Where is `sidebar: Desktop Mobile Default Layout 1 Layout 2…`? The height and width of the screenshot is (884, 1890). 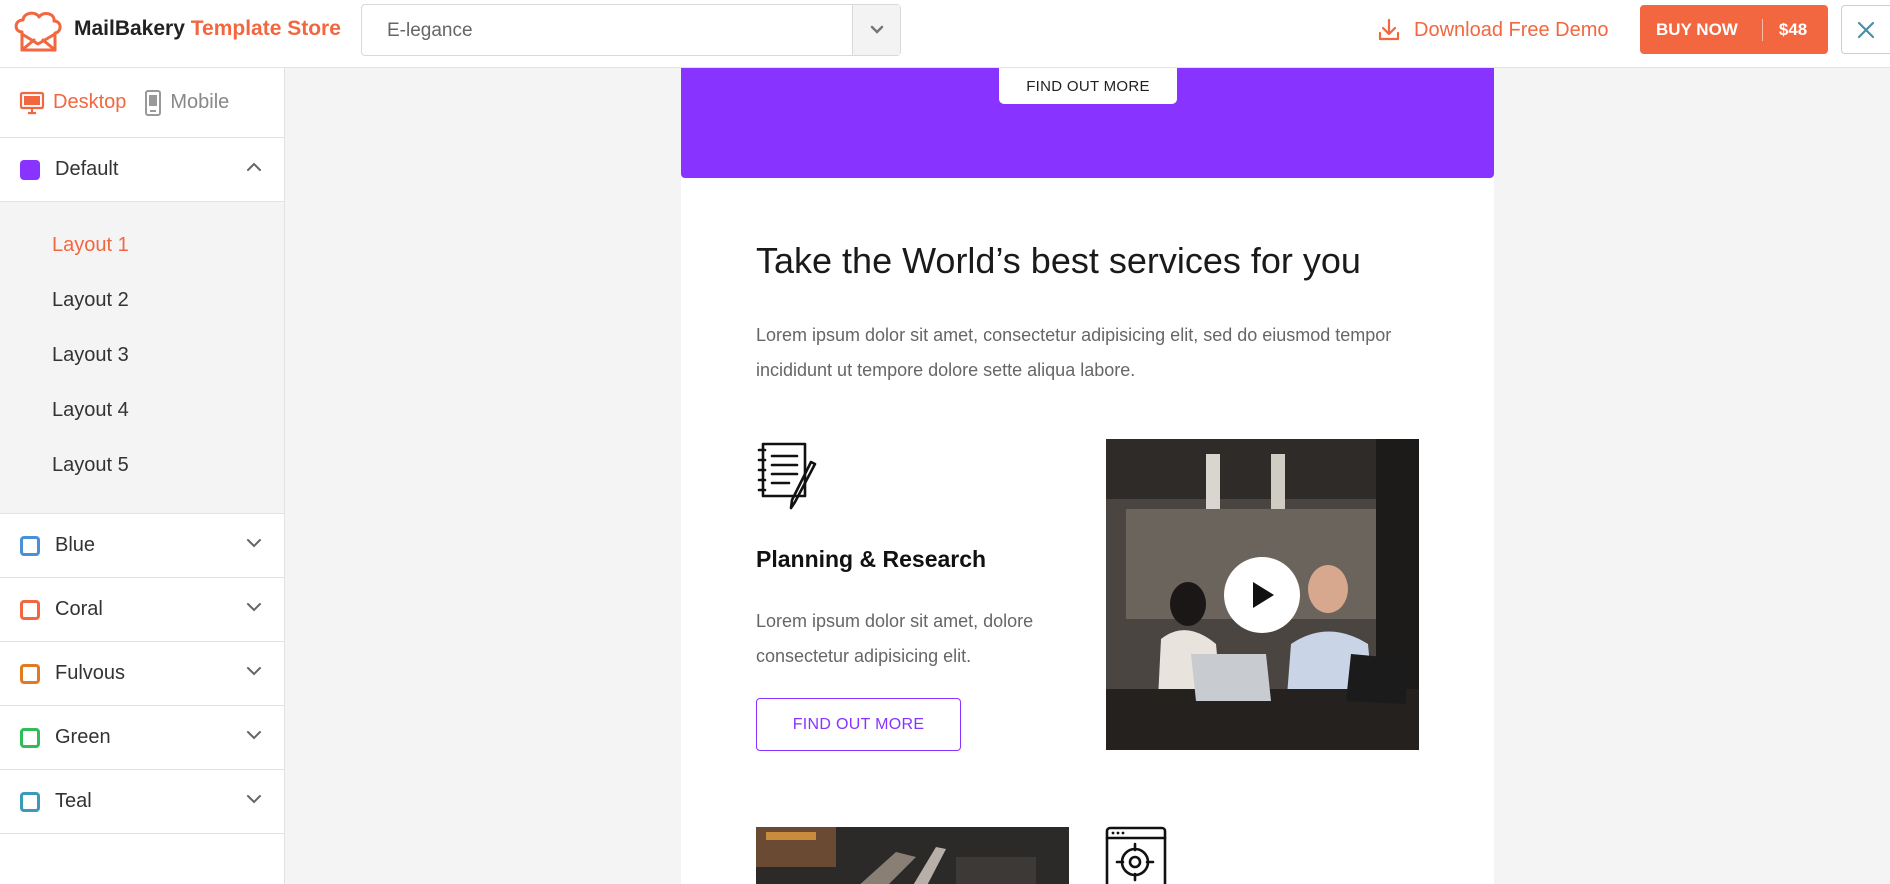
sidebar: Desktop Mobile Default Layout 1 Layout 2… is located at coordinates (142, 476).